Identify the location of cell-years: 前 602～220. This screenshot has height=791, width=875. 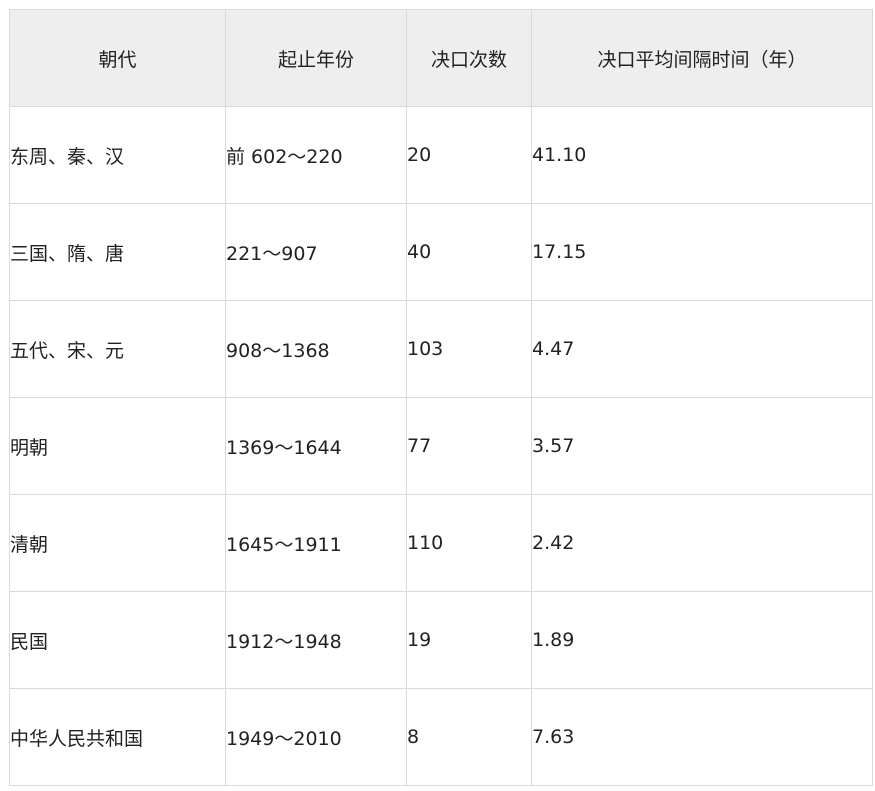
(316, 155).